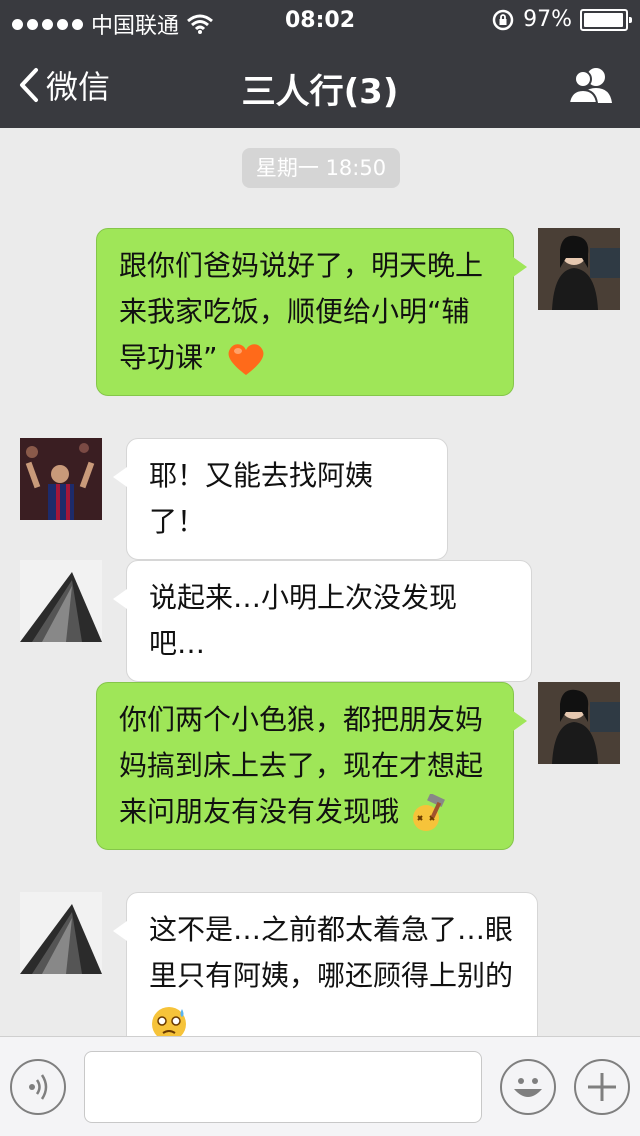 The height and width of the screenshot is (1136, 640). I want to click on group-members-button, so click(590, 87).